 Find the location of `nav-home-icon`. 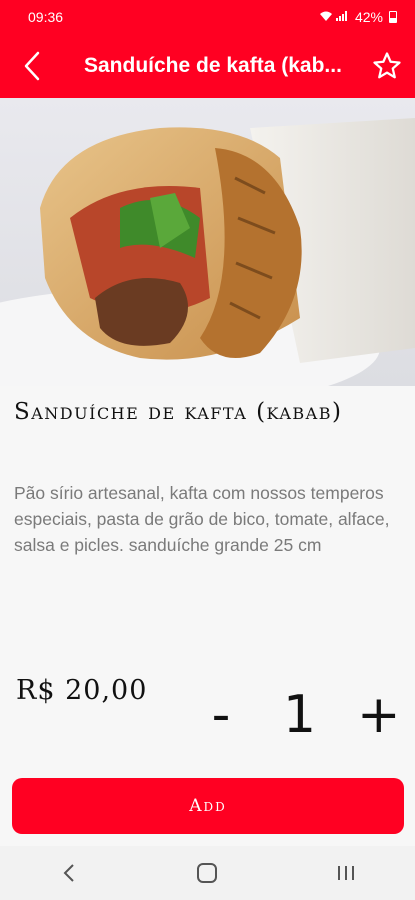

nav-home-icon is located at coordinates (207, 873).